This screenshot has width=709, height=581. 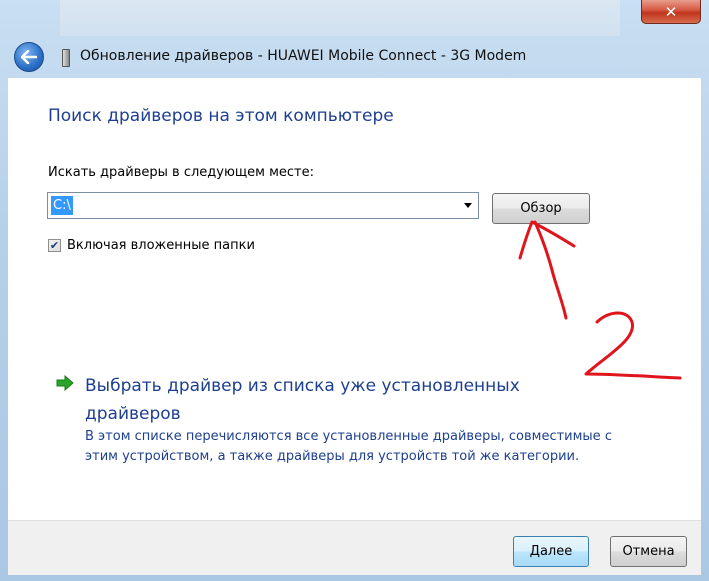 I want to click on path-input: C:\, so click(x=62, y=205).